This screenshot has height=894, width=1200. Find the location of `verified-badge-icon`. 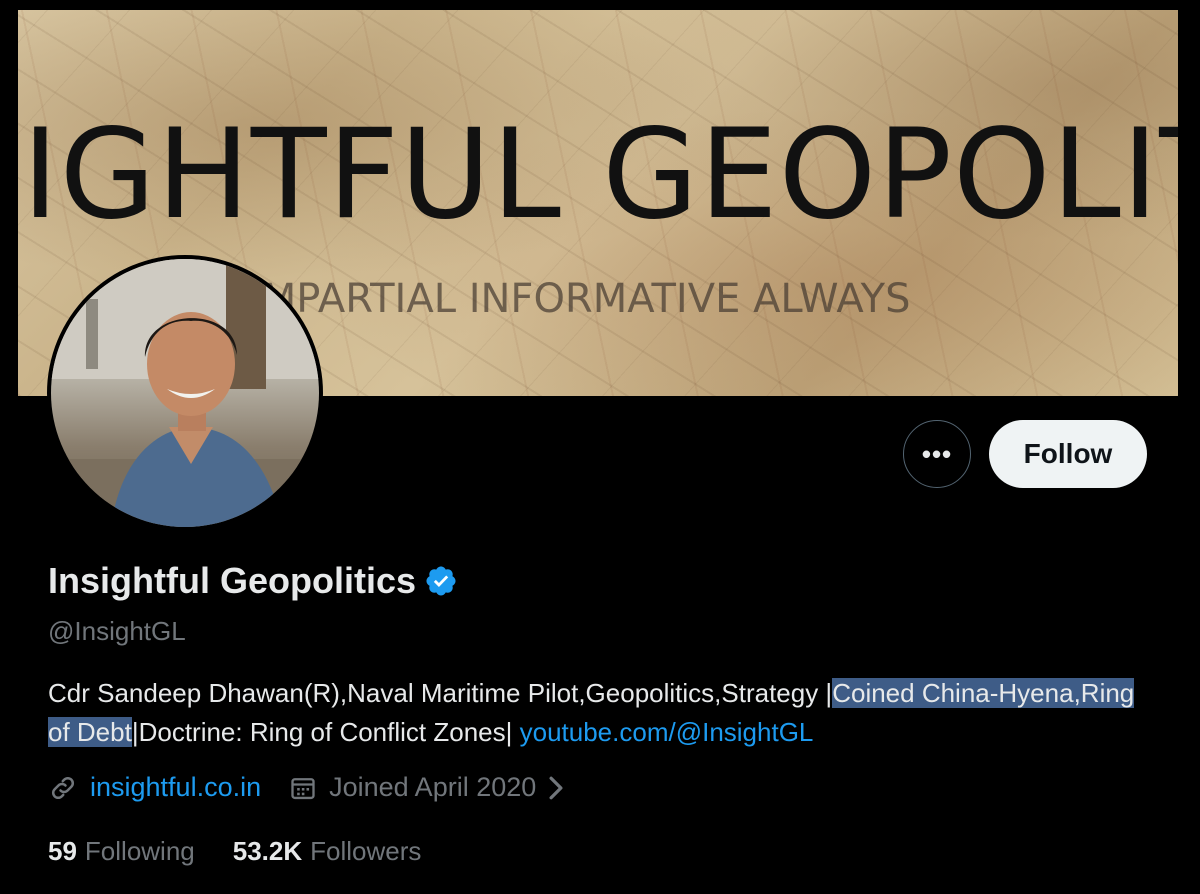

verified-badge-icon is located at coordinates (441, 581).